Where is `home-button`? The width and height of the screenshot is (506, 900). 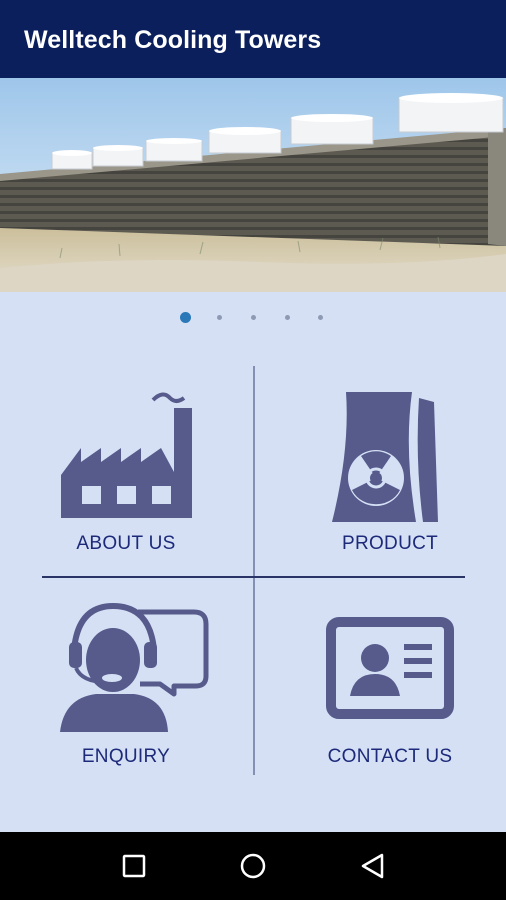
home-button is located at coordinates (253, 866).